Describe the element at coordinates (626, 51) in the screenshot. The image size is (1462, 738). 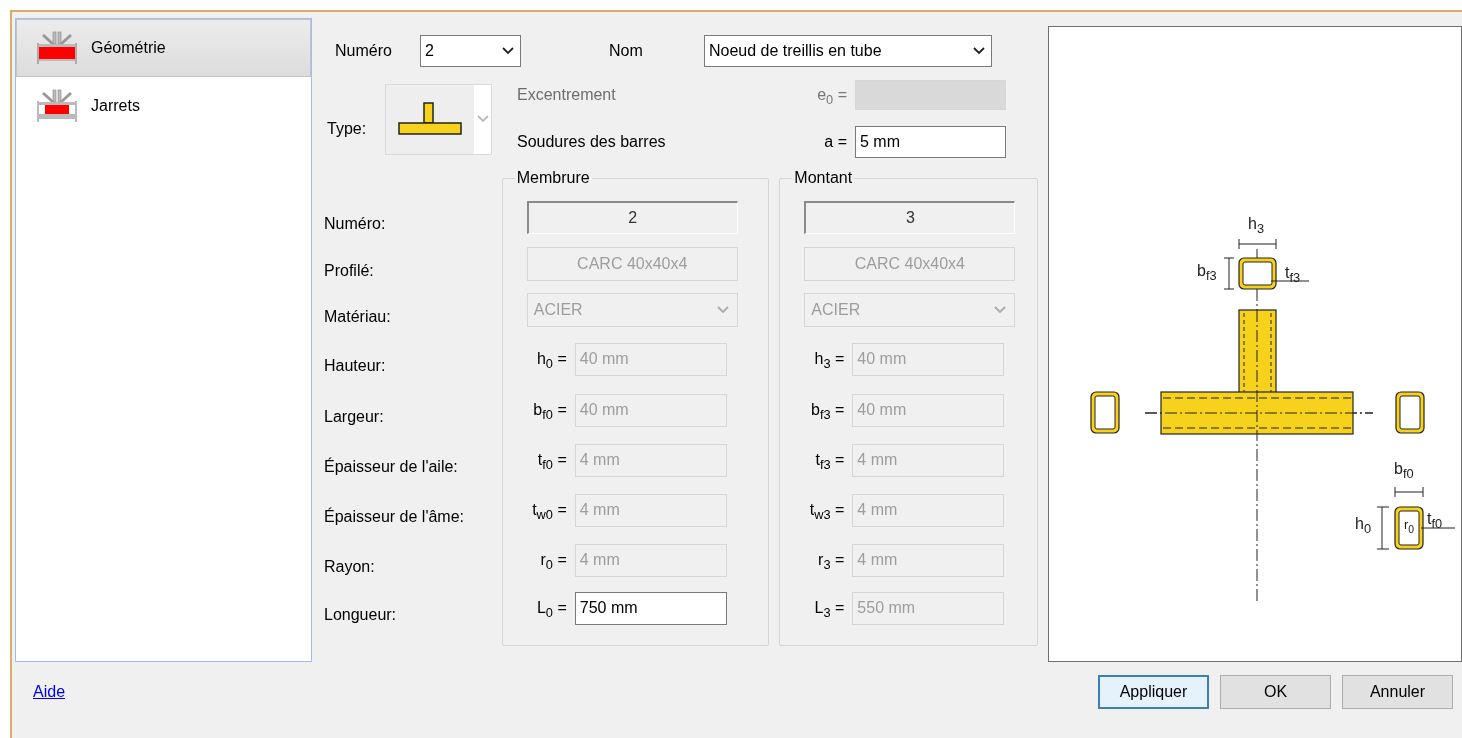
I see `nom-label: Nom` at that location.